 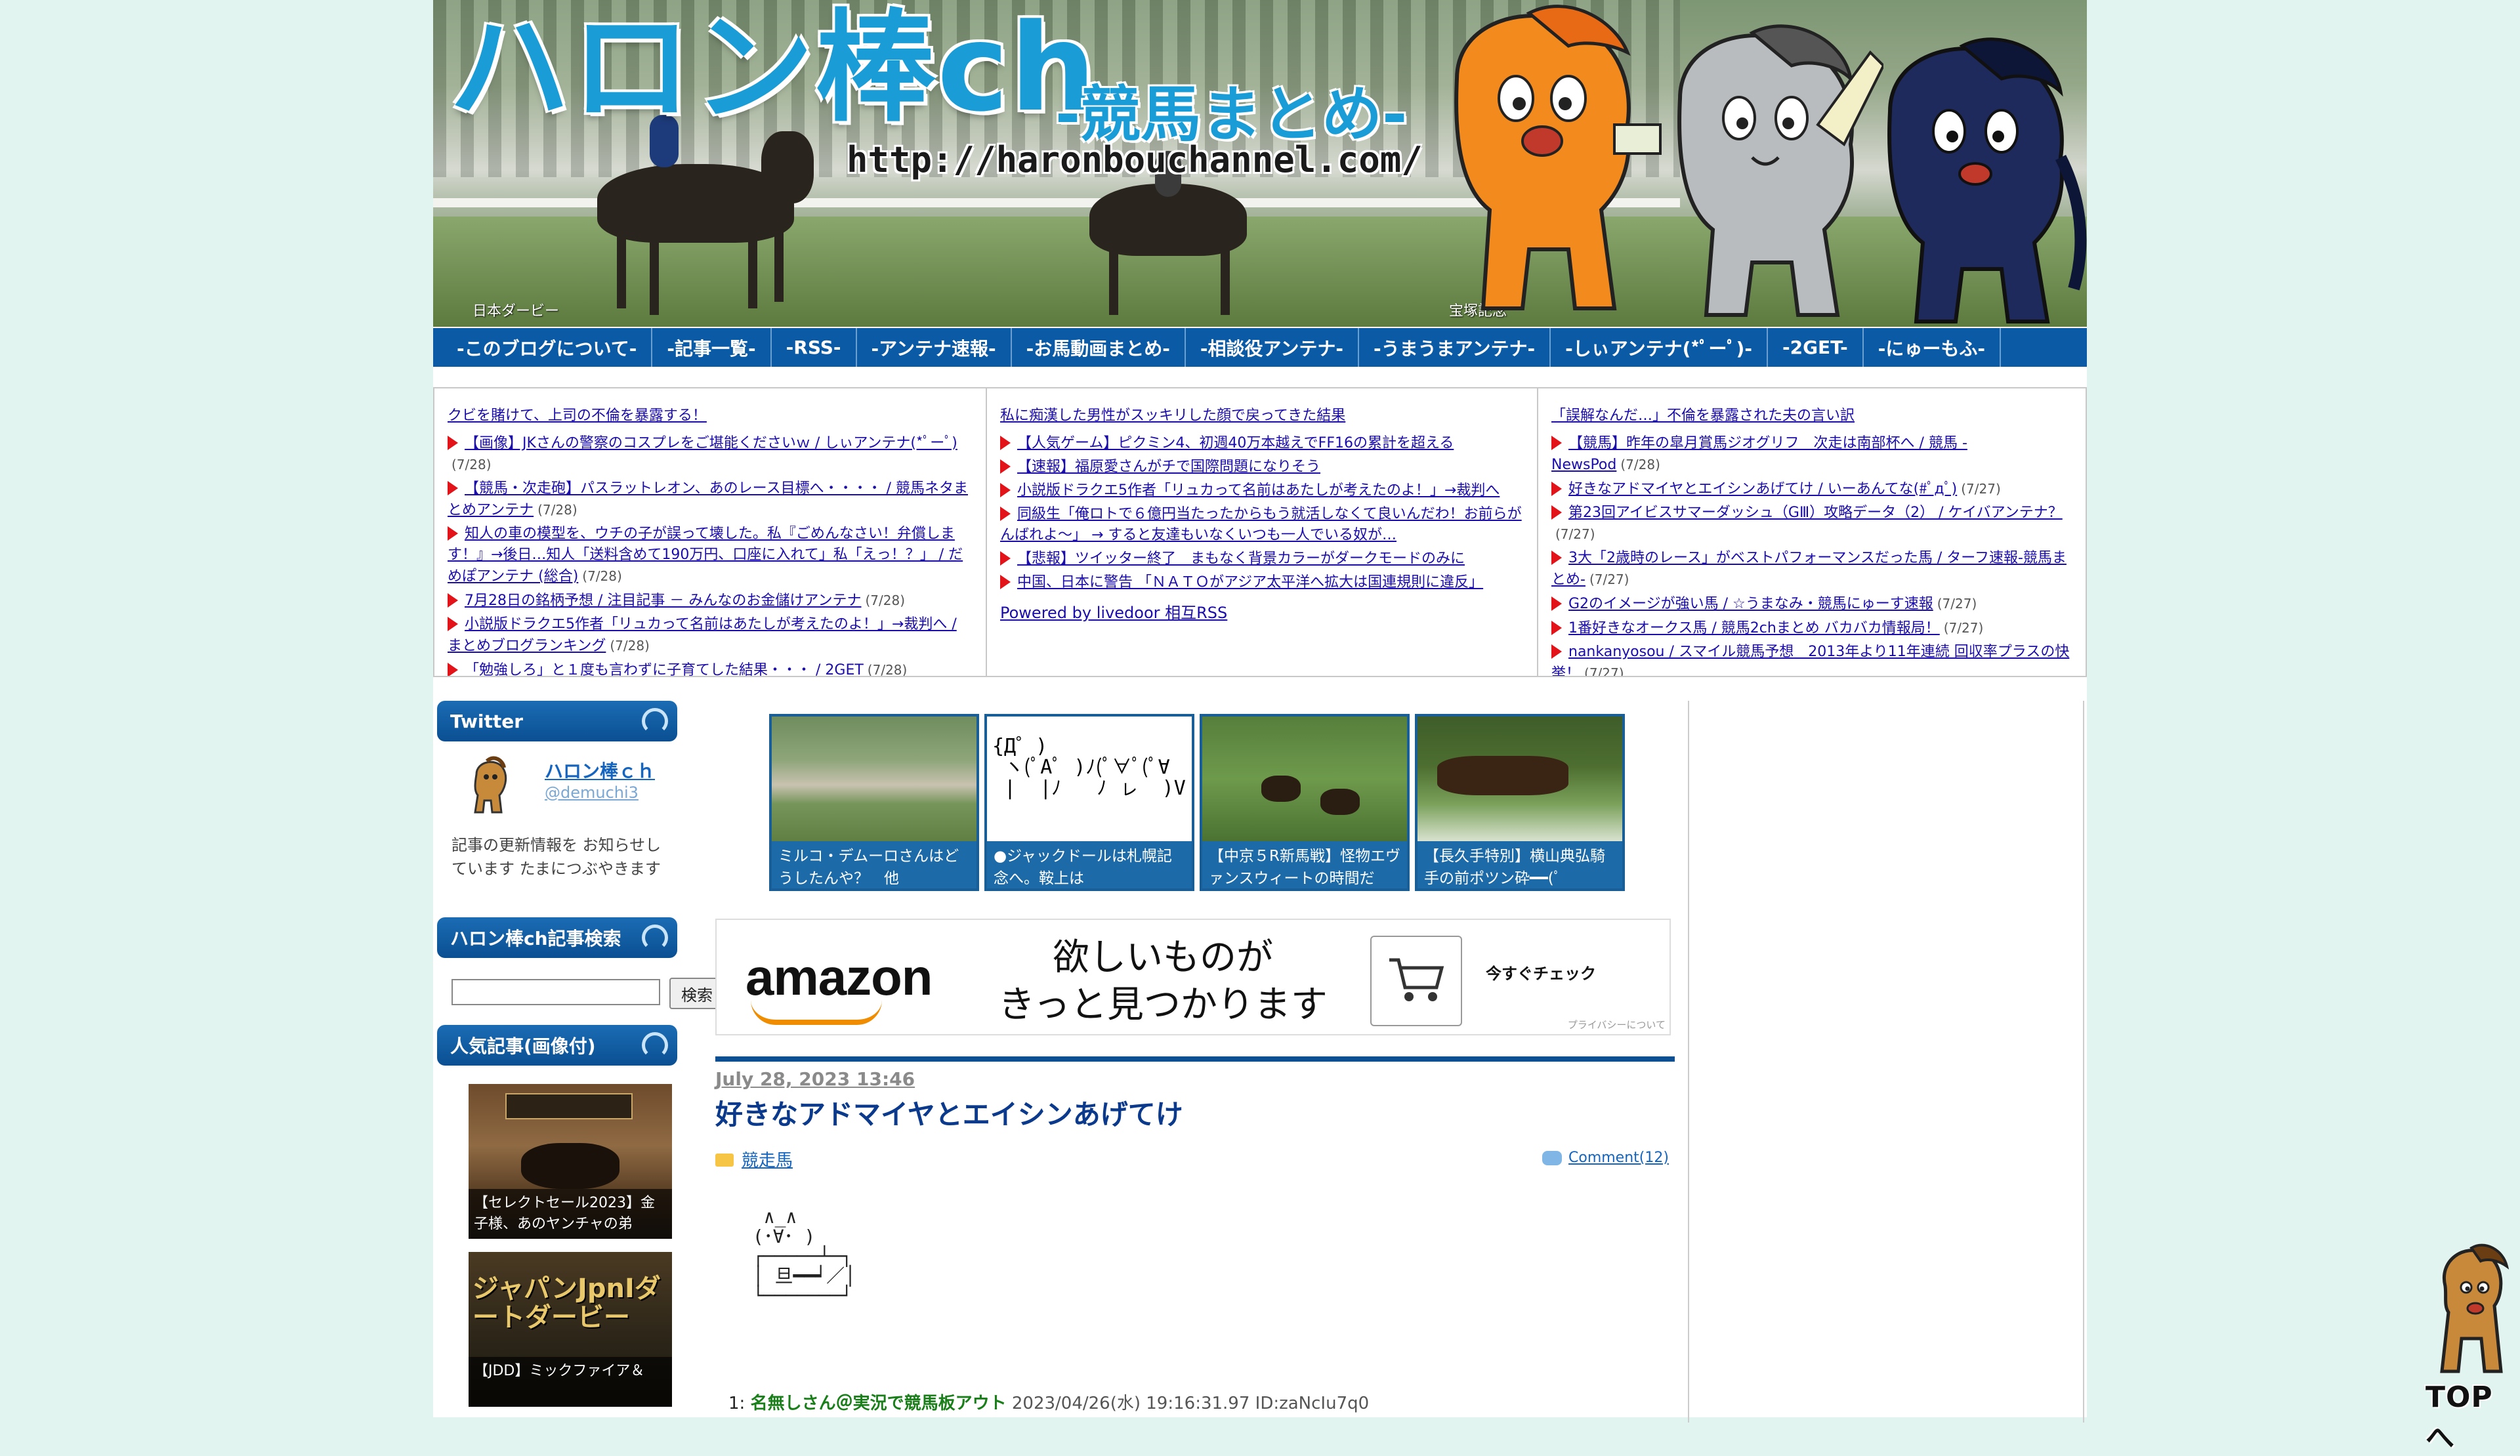 What do you see at coordinates (516, 311) in the screenshot?
I see `header-caption-derby: 日本ダービー` at bounding box center [516, 311].